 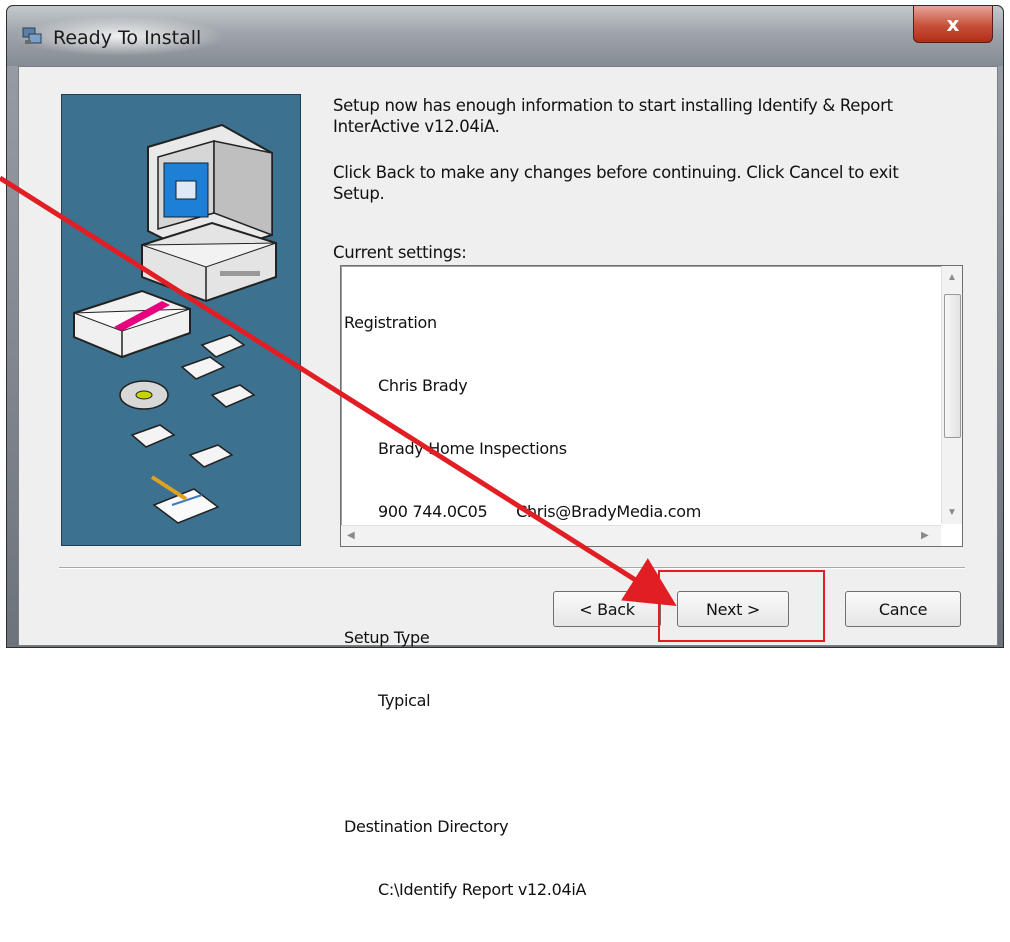 What do you see at coordinates (641, 535) in the screenshot?
I see `horizontal-scrollbar: ◀ ▶` at bounding box center [641, 535].